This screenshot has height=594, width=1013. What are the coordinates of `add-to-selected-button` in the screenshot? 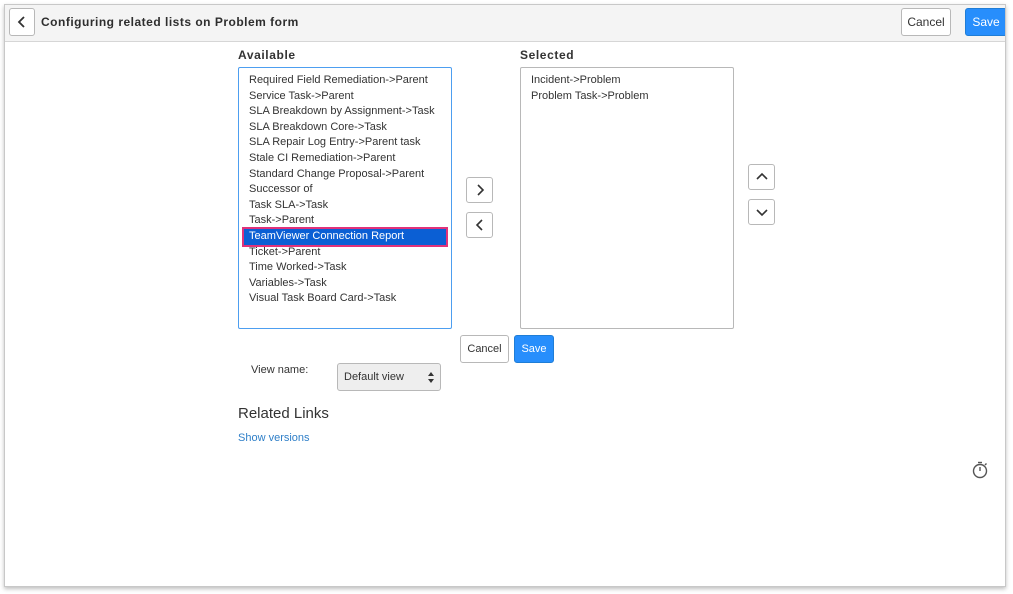 It's located at (479, 190).